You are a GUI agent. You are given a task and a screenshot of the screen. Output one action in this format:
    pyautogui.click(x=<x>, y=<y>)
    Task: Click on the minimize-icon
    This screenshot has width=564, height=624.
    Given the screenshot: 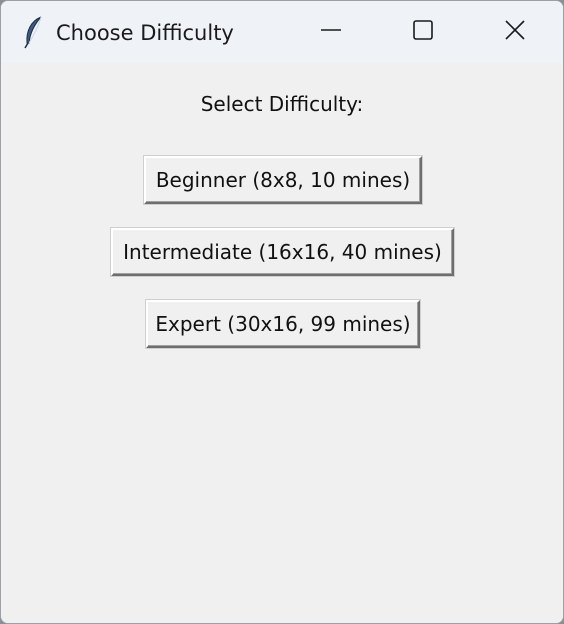 What is the action you would take?
    pyautogui.click(x=331, y=32)
    